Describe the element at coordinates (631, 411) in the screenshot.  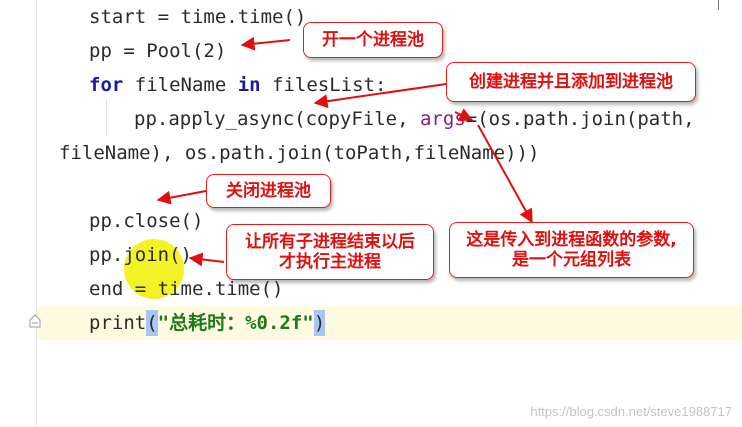
I see `watermark: https://blog.csdn.net/steve1988717` at that location.